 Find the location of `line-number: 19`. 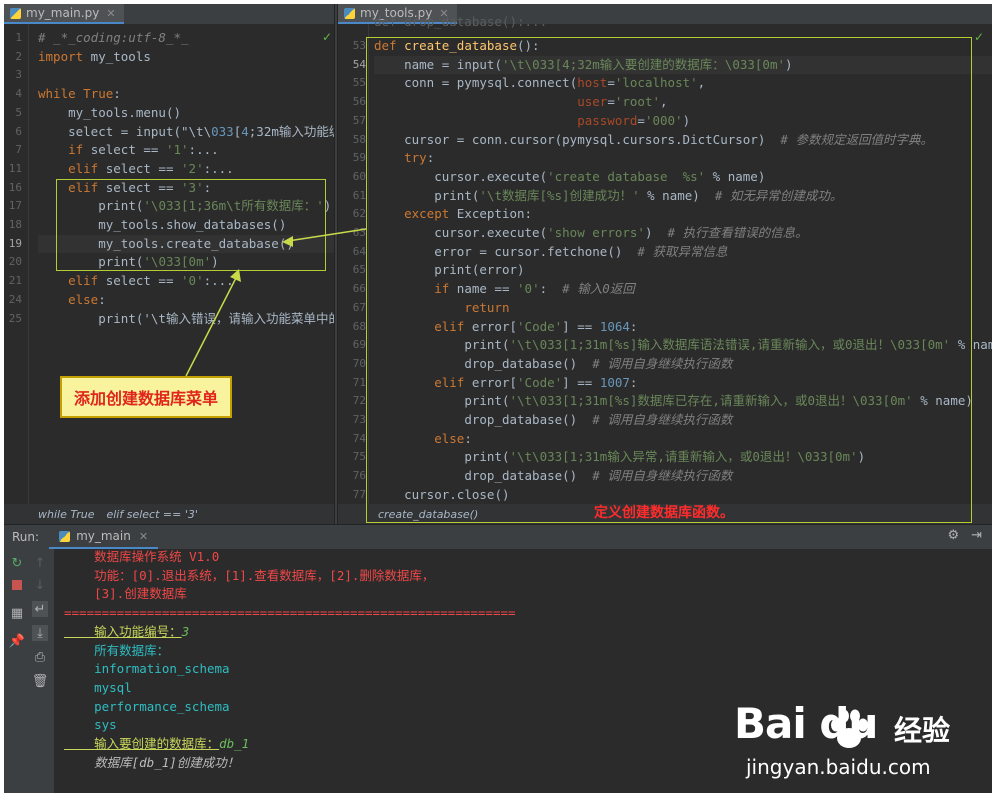

line-number: 19 is located at coordinates (15, 243).